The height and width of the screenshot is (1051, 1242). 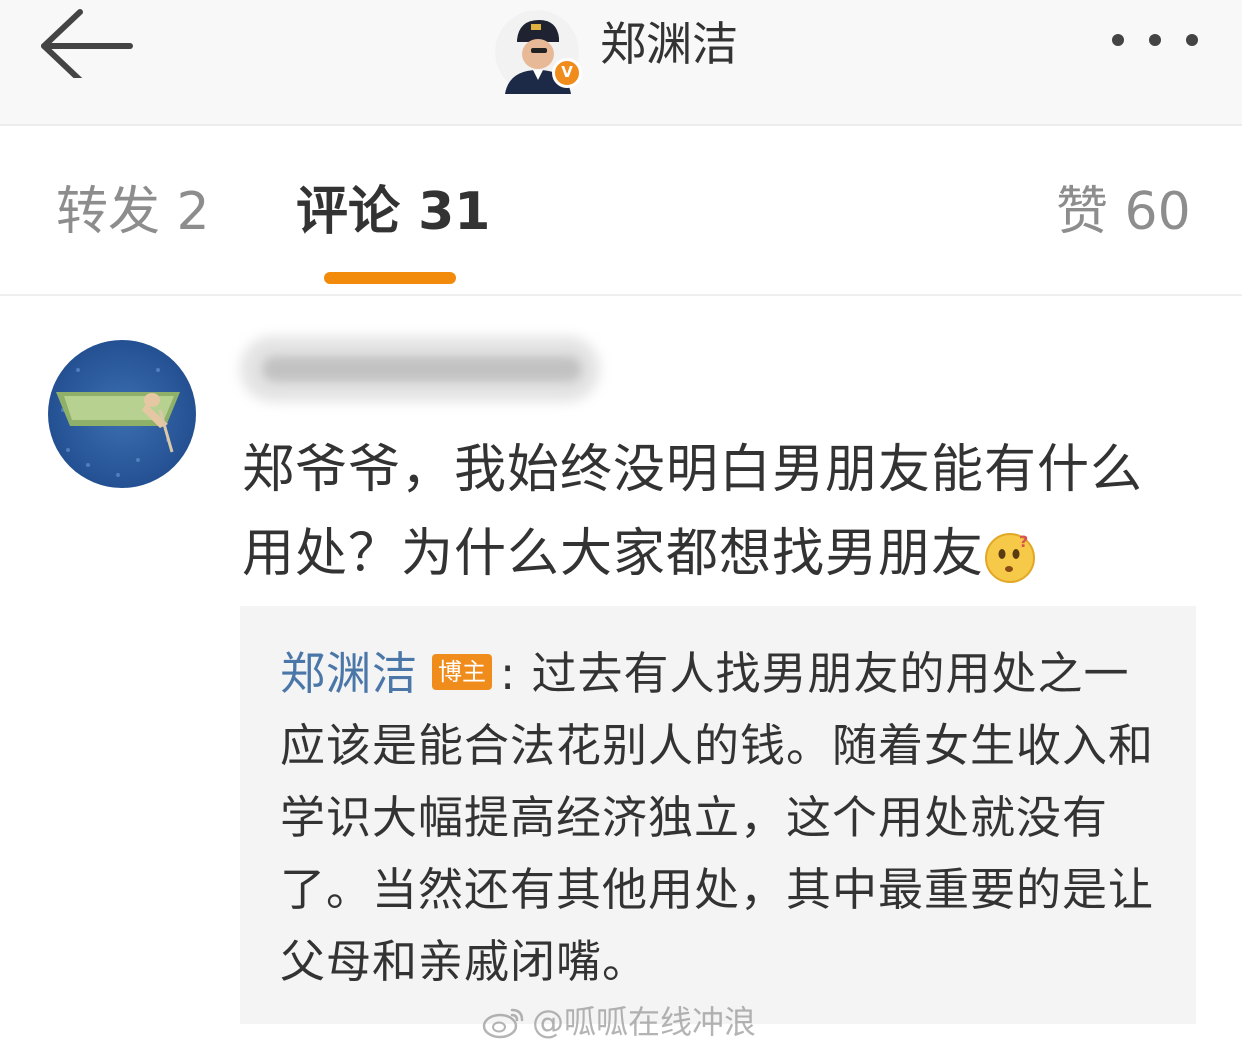 I want to click on watermark-text: @呱呱在线冲浪, so click(x=644, y=1022).